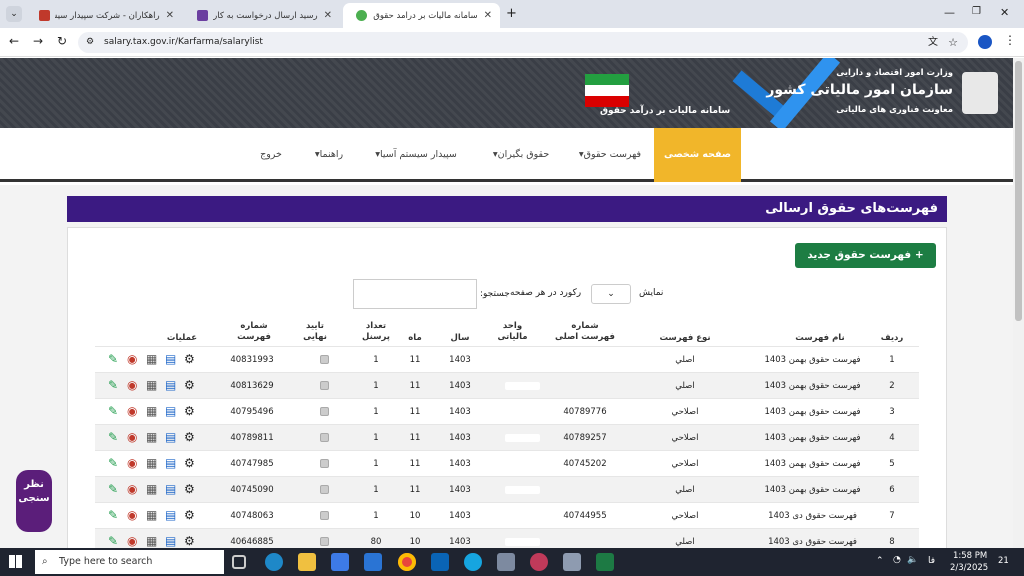 The height and width of the screenshot is (576, 1024). I want to click on back-icon: ←, so click(14, 41).